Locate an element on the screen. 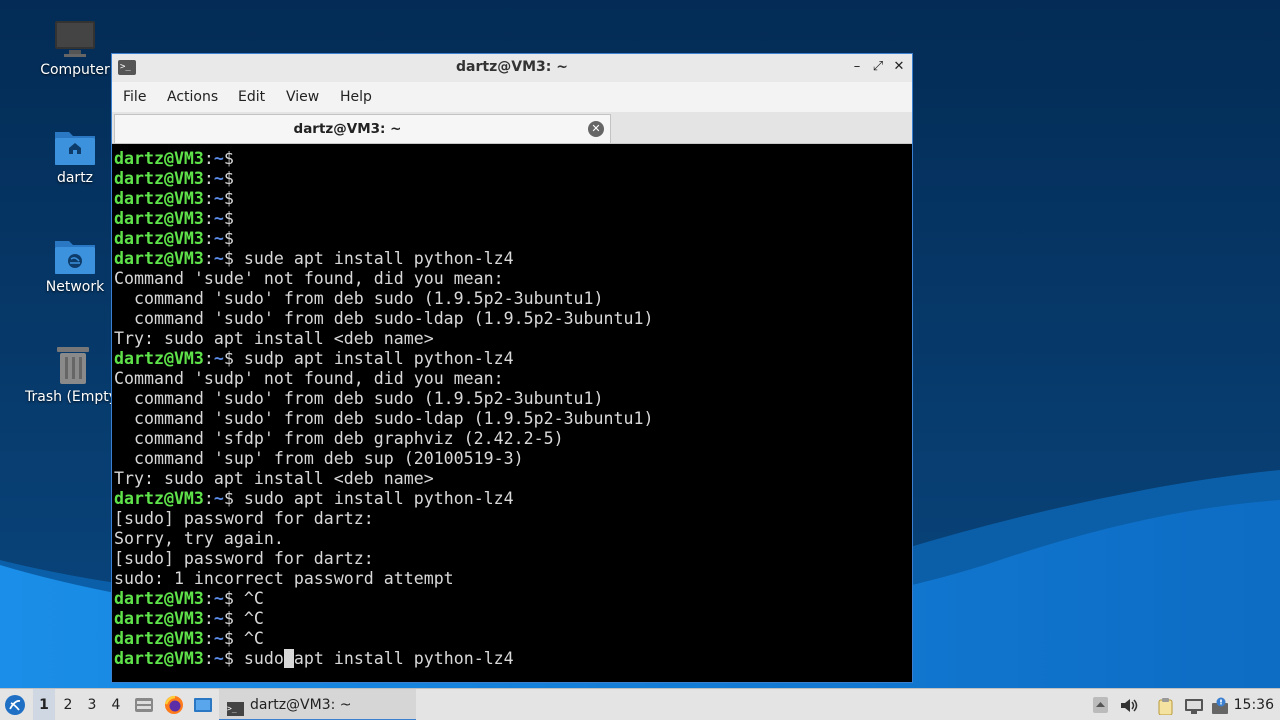 Image resolution: width=1280 pixels, height=720 pixels. menu-help: Help is located at coordinates (356, 97).